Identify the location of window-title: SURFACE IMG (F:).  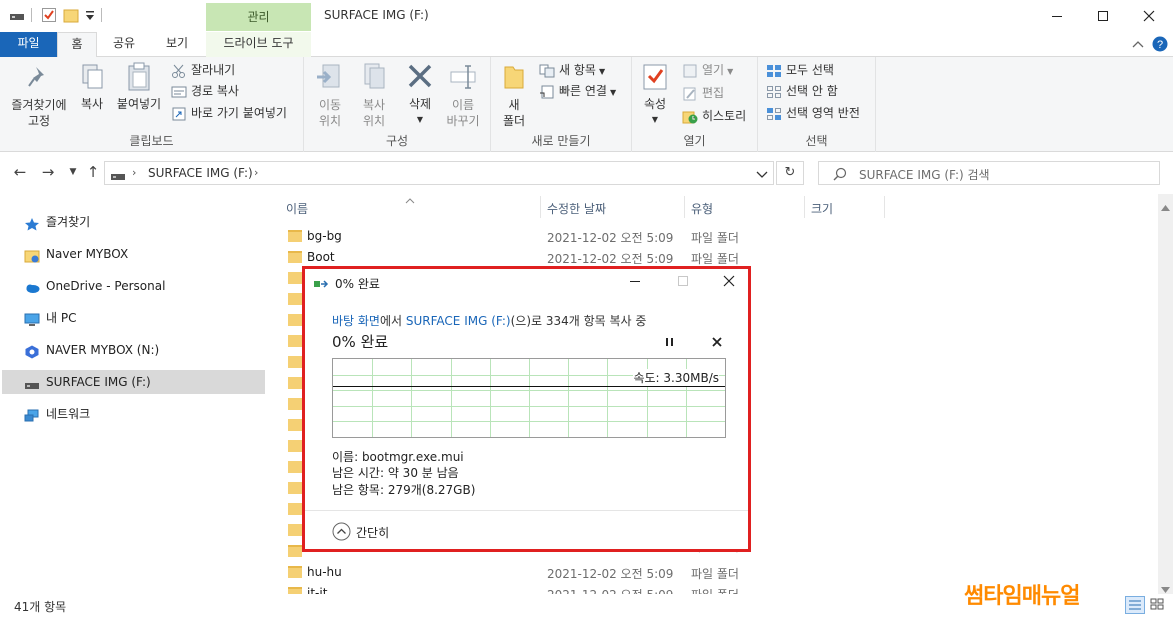
(376, 15).